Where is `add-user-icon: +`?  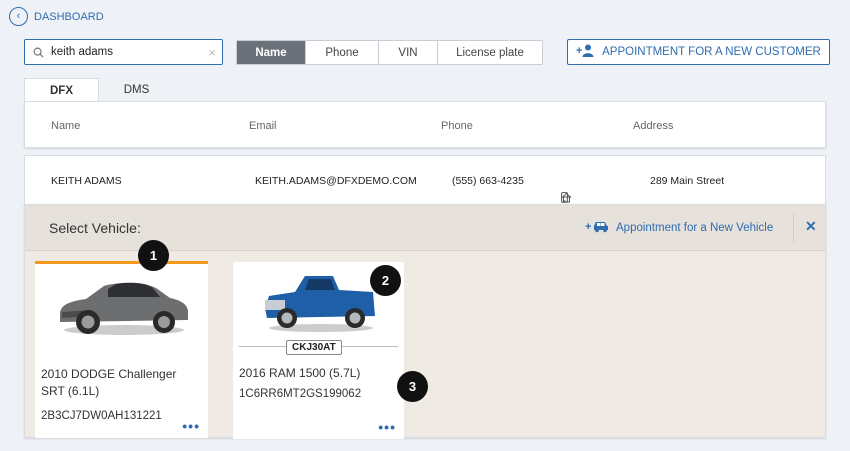 add-user-icon: + is located at coordinates (585, 52).